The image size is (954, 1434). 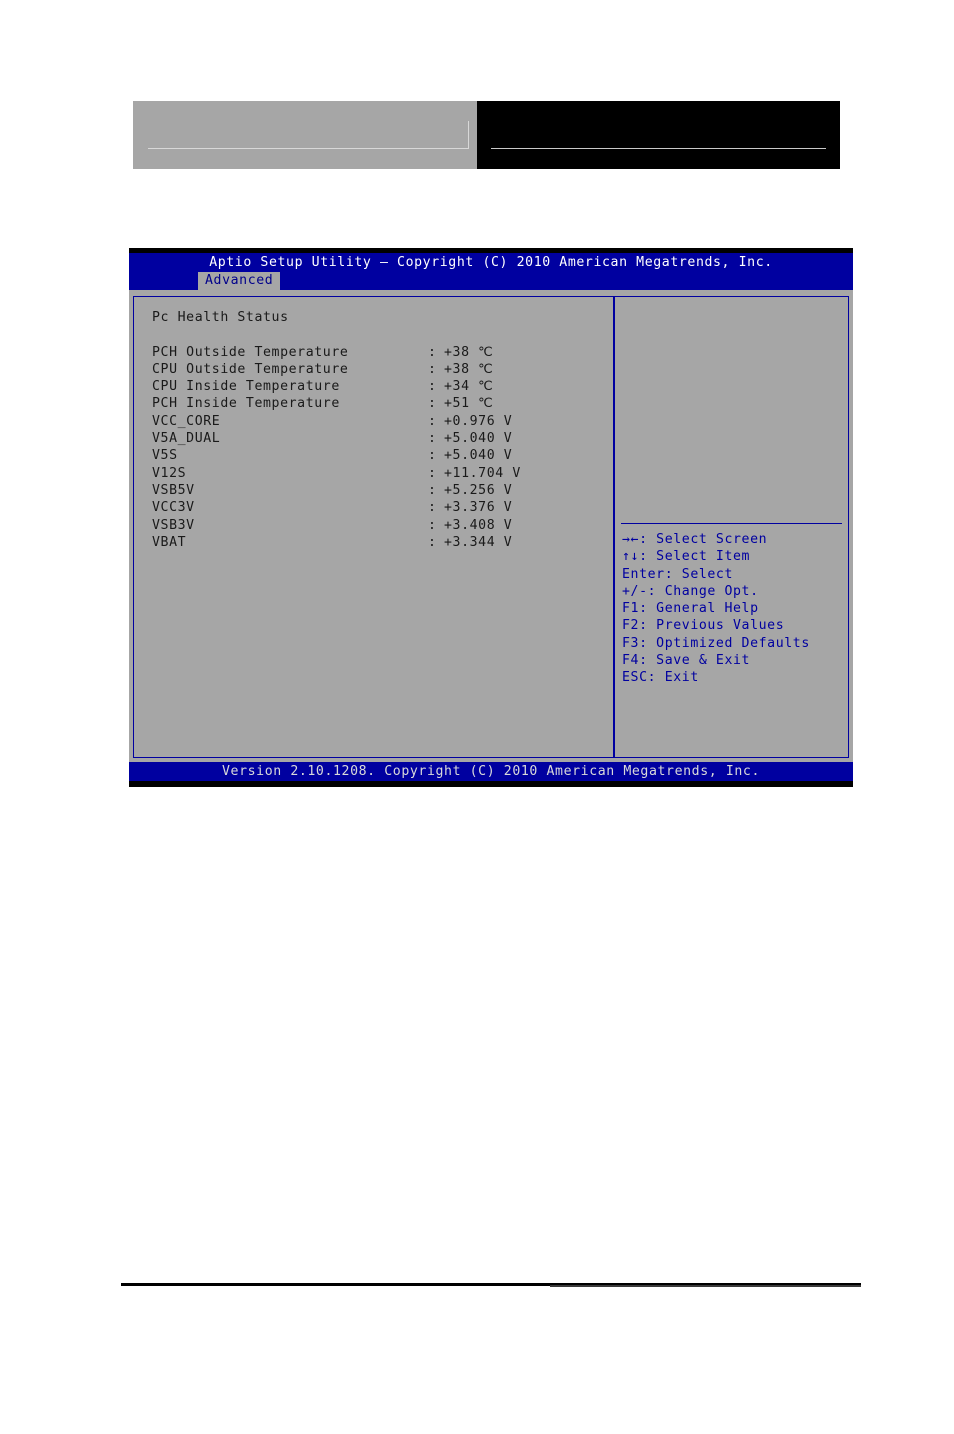 What do you see at coordinates (478, 490) in the screenshot?
I see `sensor-value: +5.256 V` at bounding box center [478, 490].